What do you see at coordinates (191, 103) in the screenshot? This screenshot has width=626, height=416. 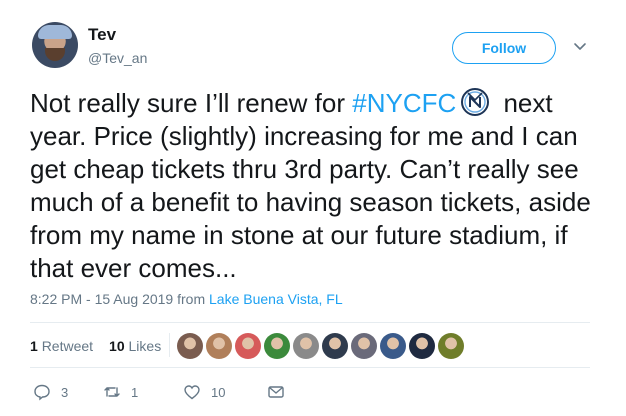 I see `tweet-text-before: Not really sure I’ll renew for` at bounding box center [191, 103].